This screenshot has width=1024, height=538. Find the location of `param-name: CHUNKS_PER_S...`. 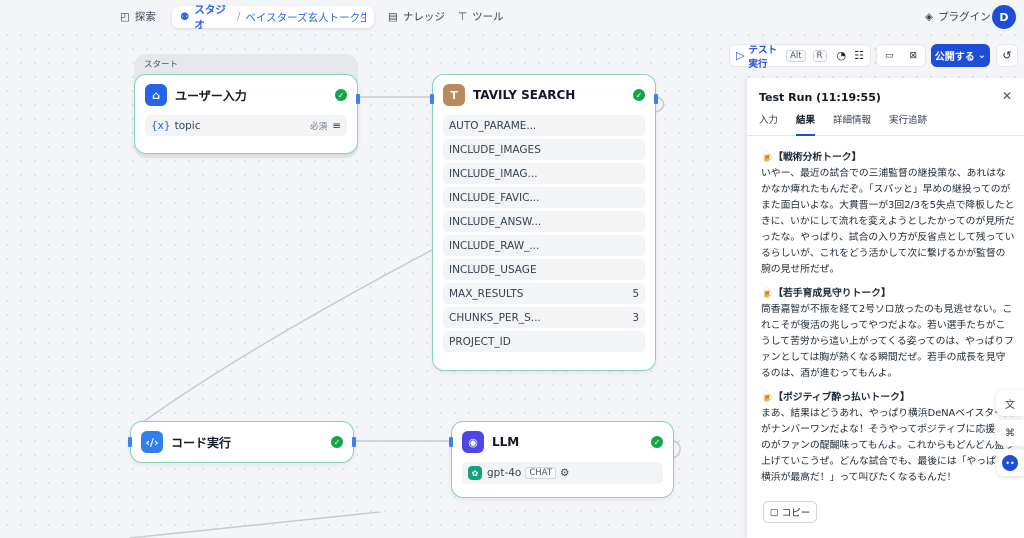

param-name: CHUNKS_PER_S... is located at coordinates (495, 317).